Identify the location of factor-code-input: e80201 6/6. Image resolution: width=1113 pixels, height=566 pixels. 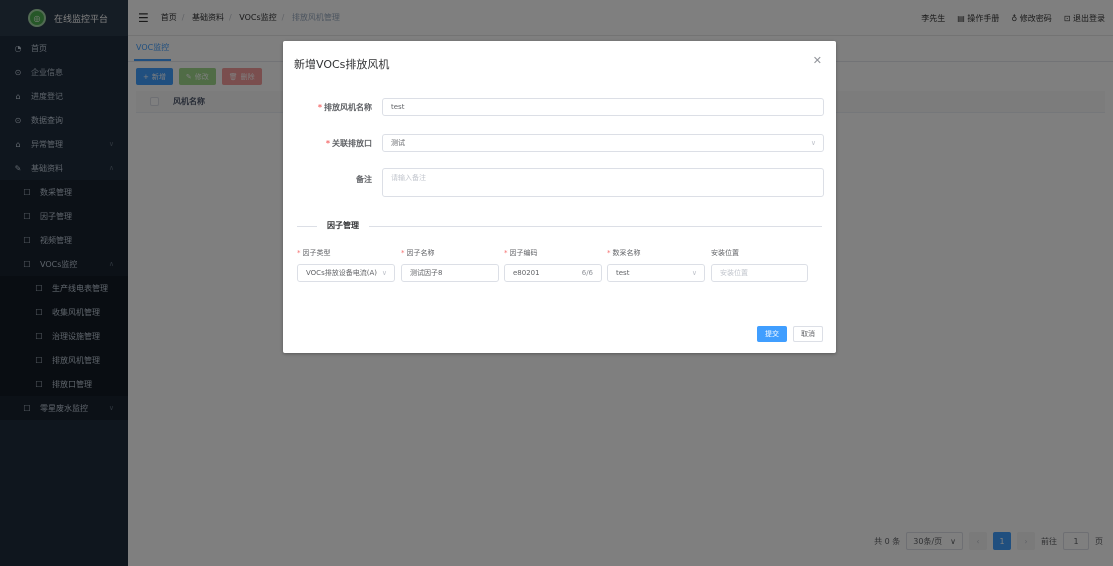
(553, 273).